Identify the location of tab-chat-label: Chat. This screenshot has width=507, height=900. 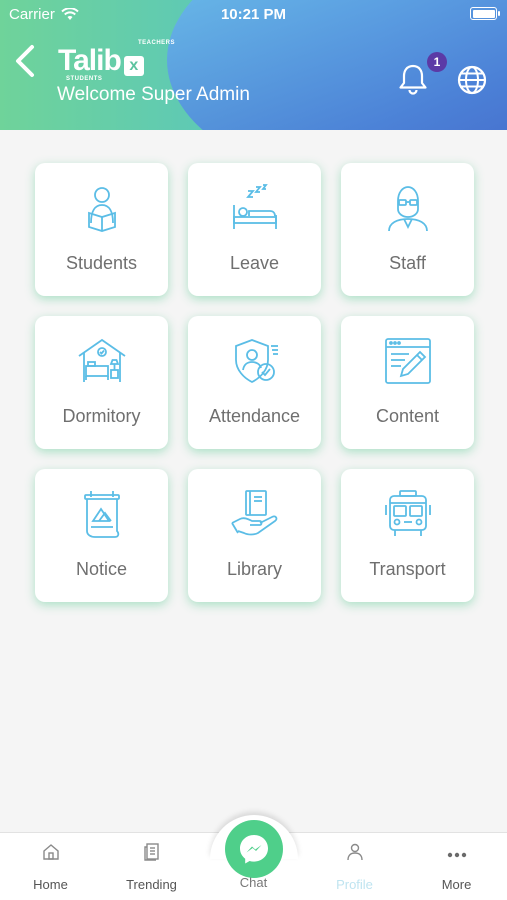
(253, 882).